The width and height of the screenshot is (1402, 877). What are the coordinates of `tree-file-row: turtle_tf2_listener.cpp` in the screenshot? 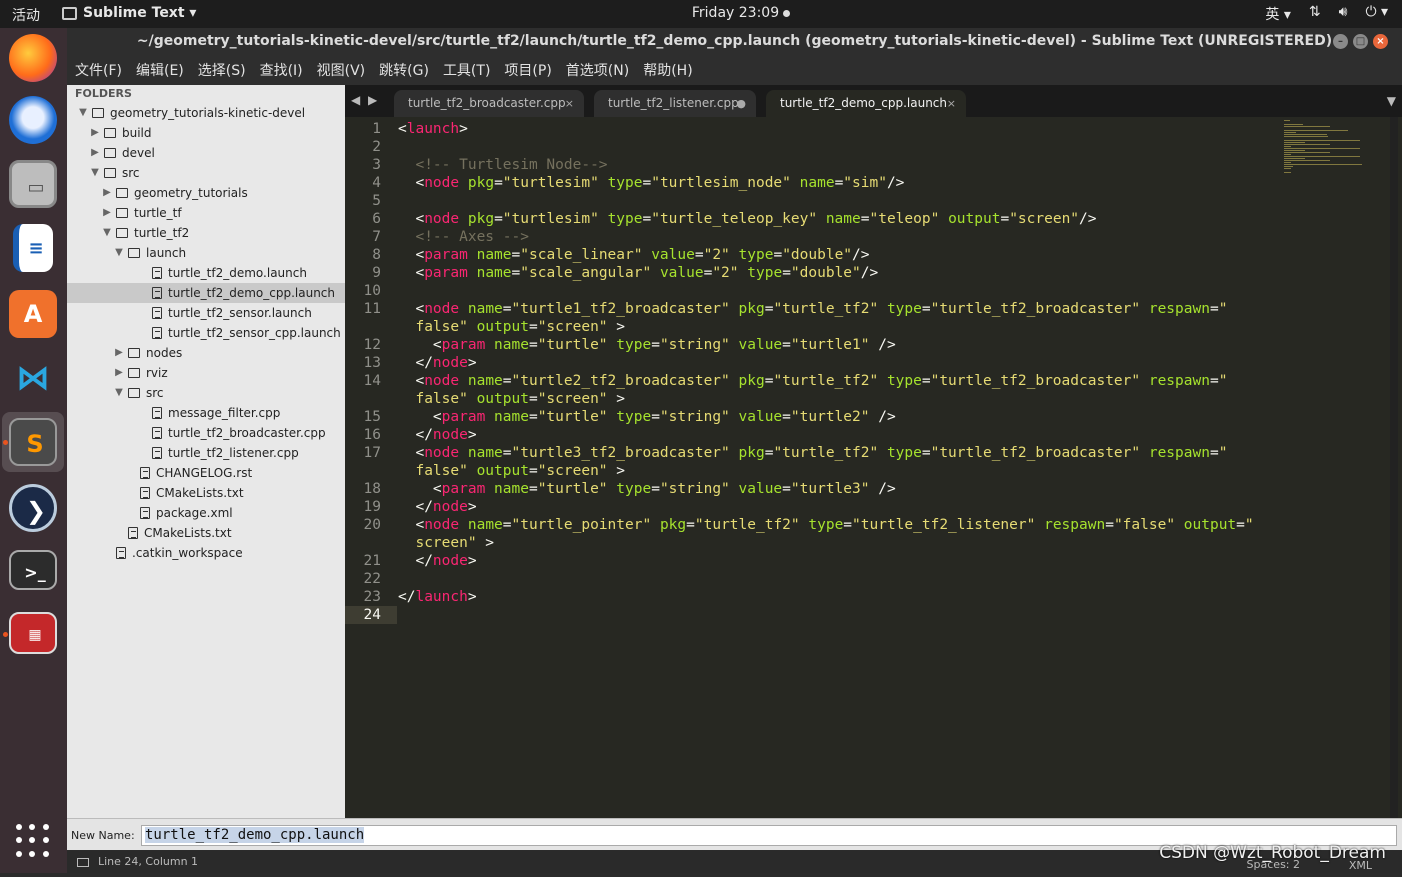 It's located at (206, 453).